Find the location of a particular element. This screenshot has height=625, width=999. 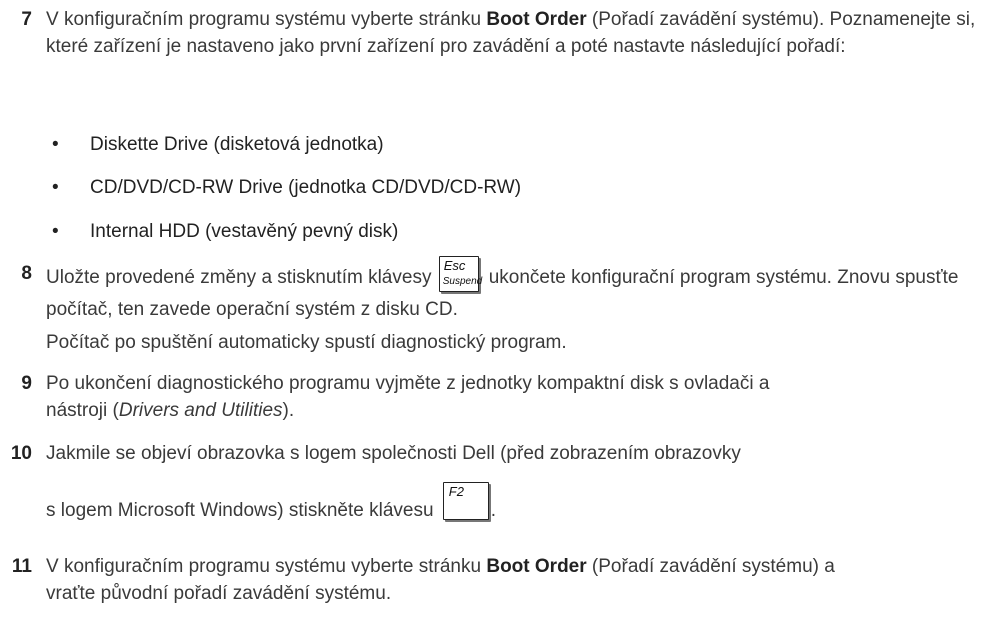

step-number: 8 is located at coordinates (26, 273).